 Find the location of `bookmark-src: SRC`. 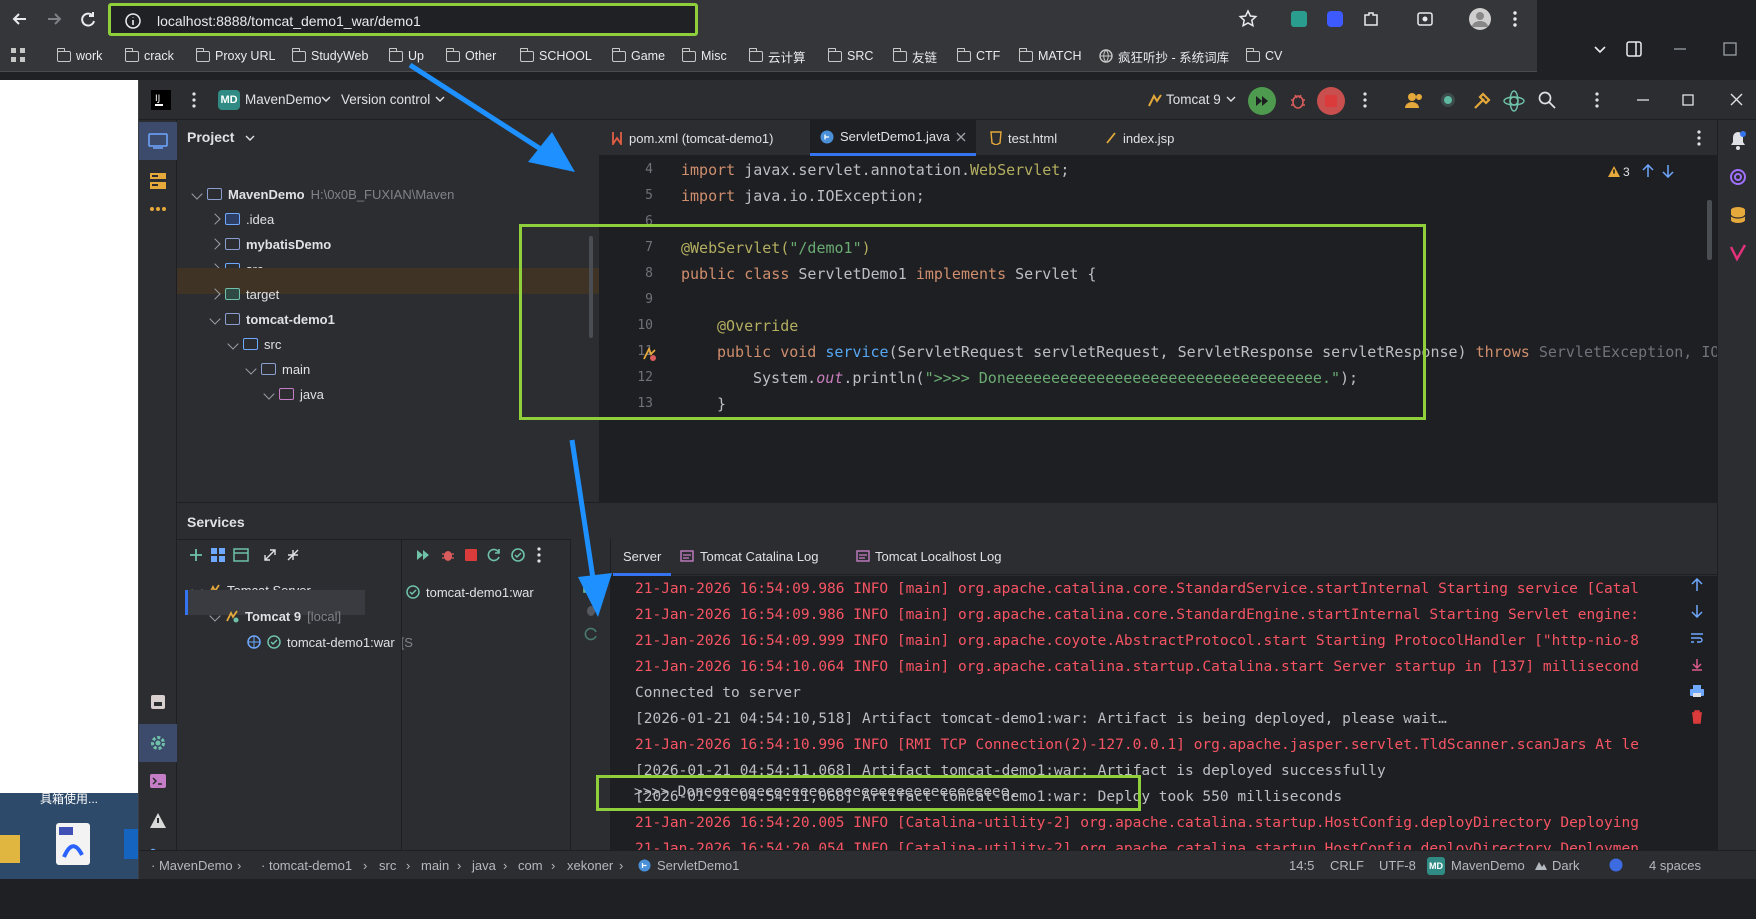

bookmark-src: SRC is located at coordinates (850, 56).